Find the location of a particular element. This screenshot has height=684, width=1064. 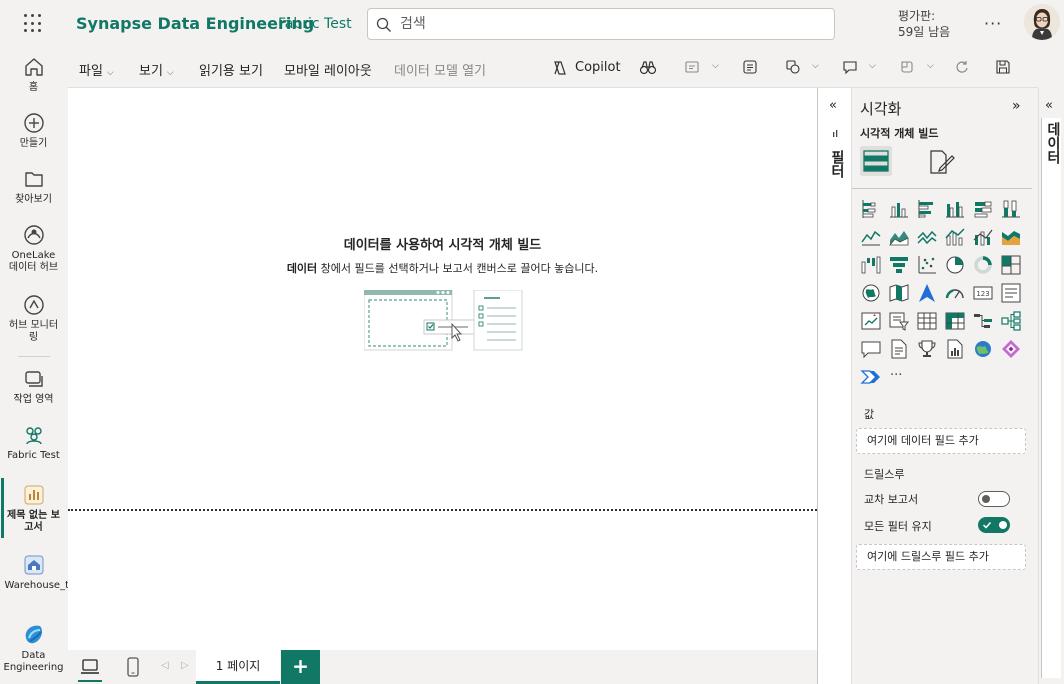

azure-map-icon is located at coordinates (927, 293).